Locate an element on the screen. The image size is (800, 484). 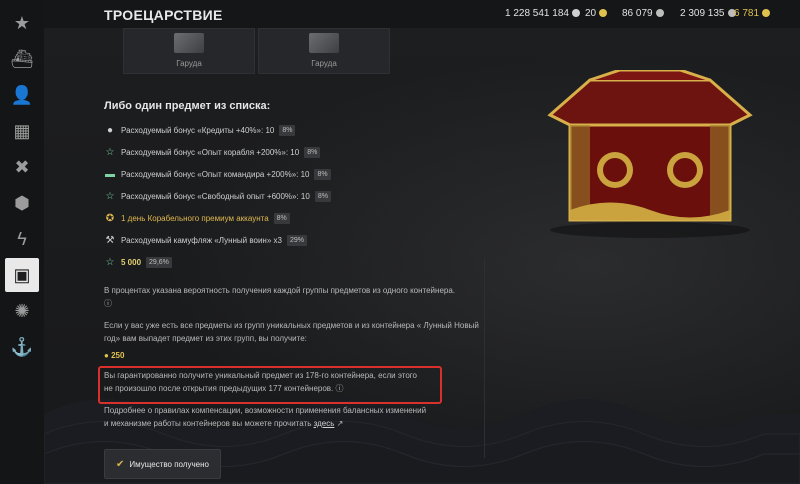
commander-icon: 👤 is located at coordinates (22, 95).